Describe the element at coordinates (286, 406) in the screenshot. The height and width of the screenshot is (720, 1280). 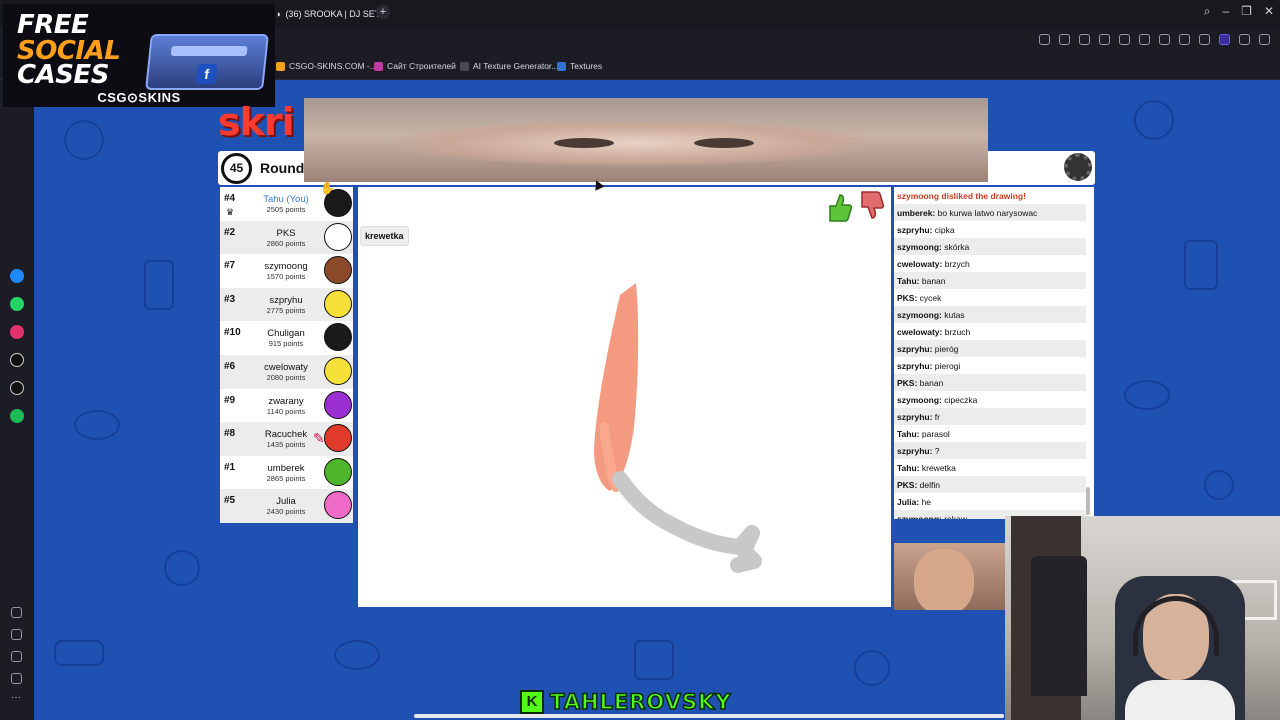
I see `player-row: #9 zwarany 1140 points` at that location.